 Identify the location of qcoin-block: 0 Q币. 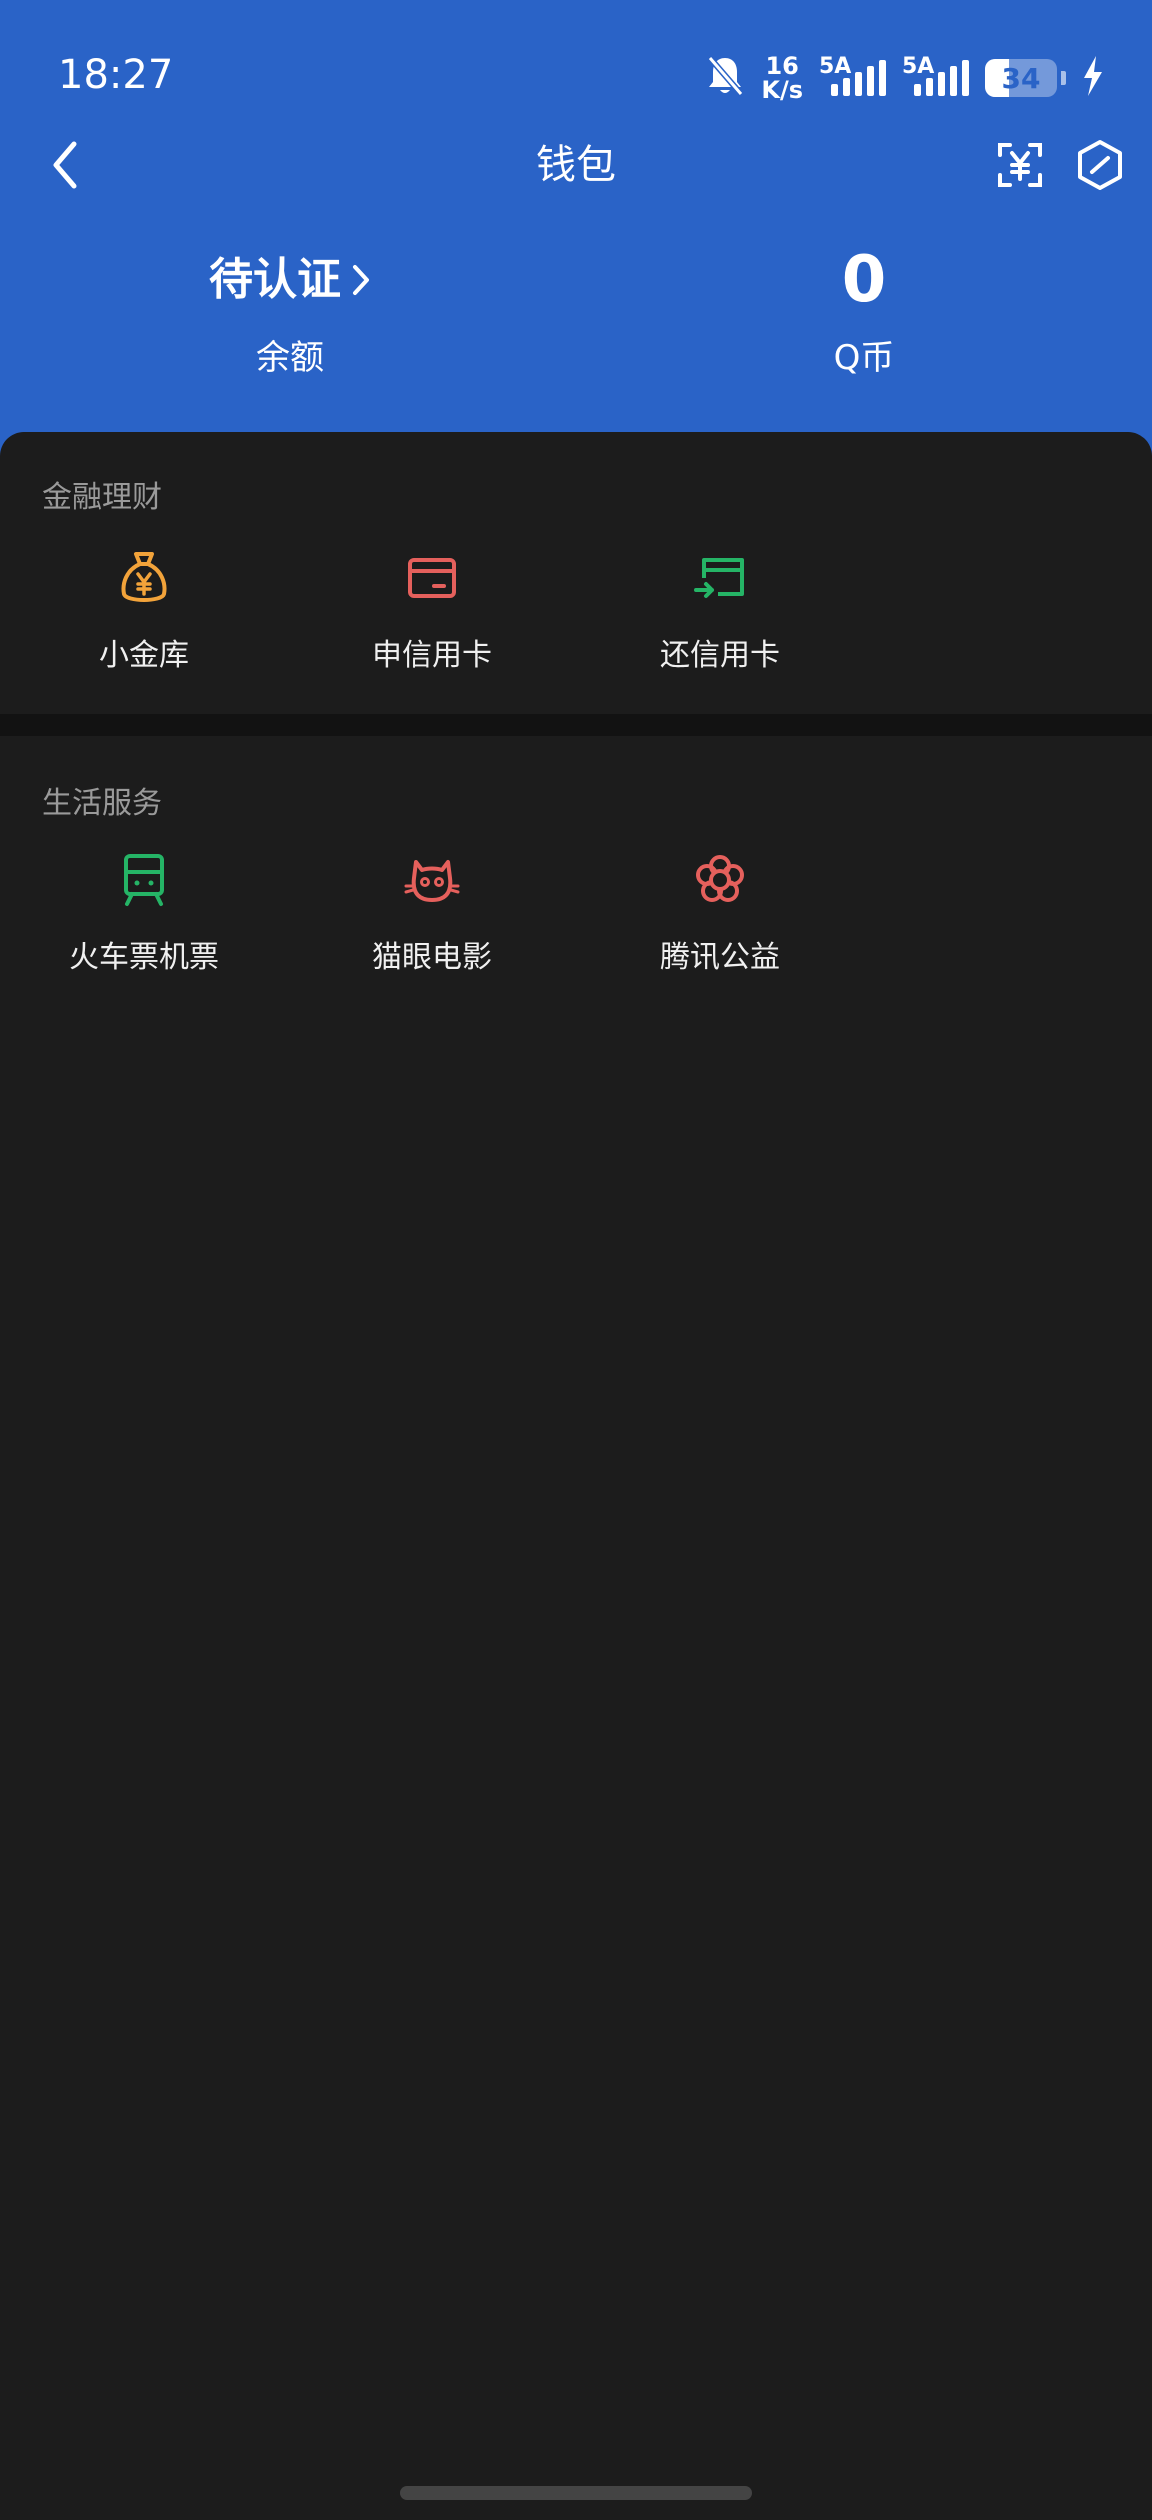
(864, 314).